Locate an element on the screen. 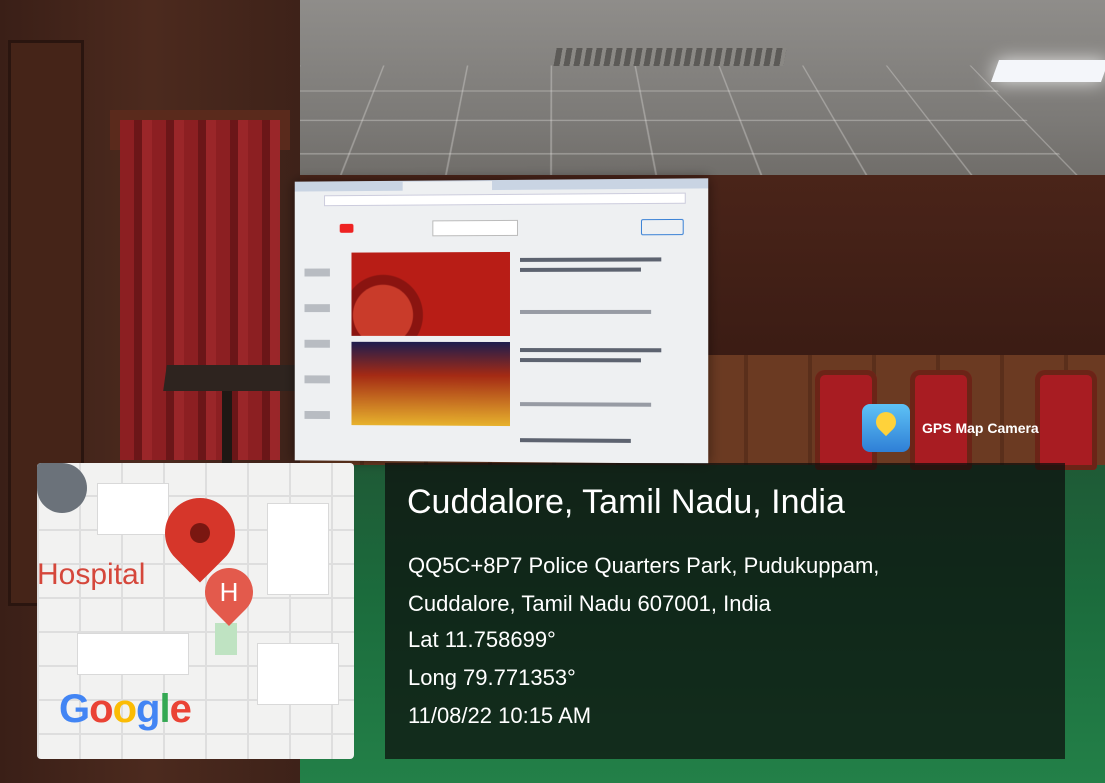 The height and width of the screenshot is (783, 1105). video-search-box is located at coordinates (475, 228).